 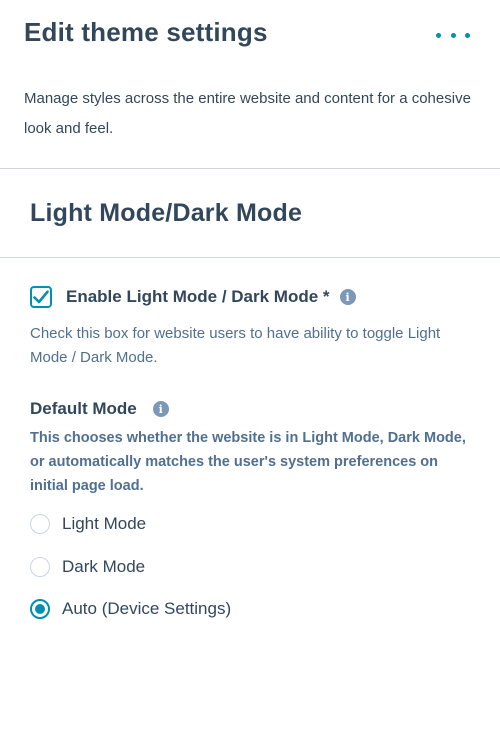 I want to click on enable-light-dark-mode-checkbox, so click(x=41, y=297).